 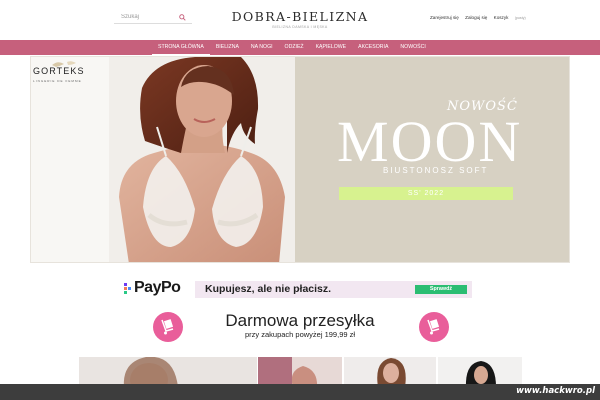 What do you see at coordinates (59, 71) in the screenshot?
I see `brand-name: GORTEKS` at bounding box center [59, 71].